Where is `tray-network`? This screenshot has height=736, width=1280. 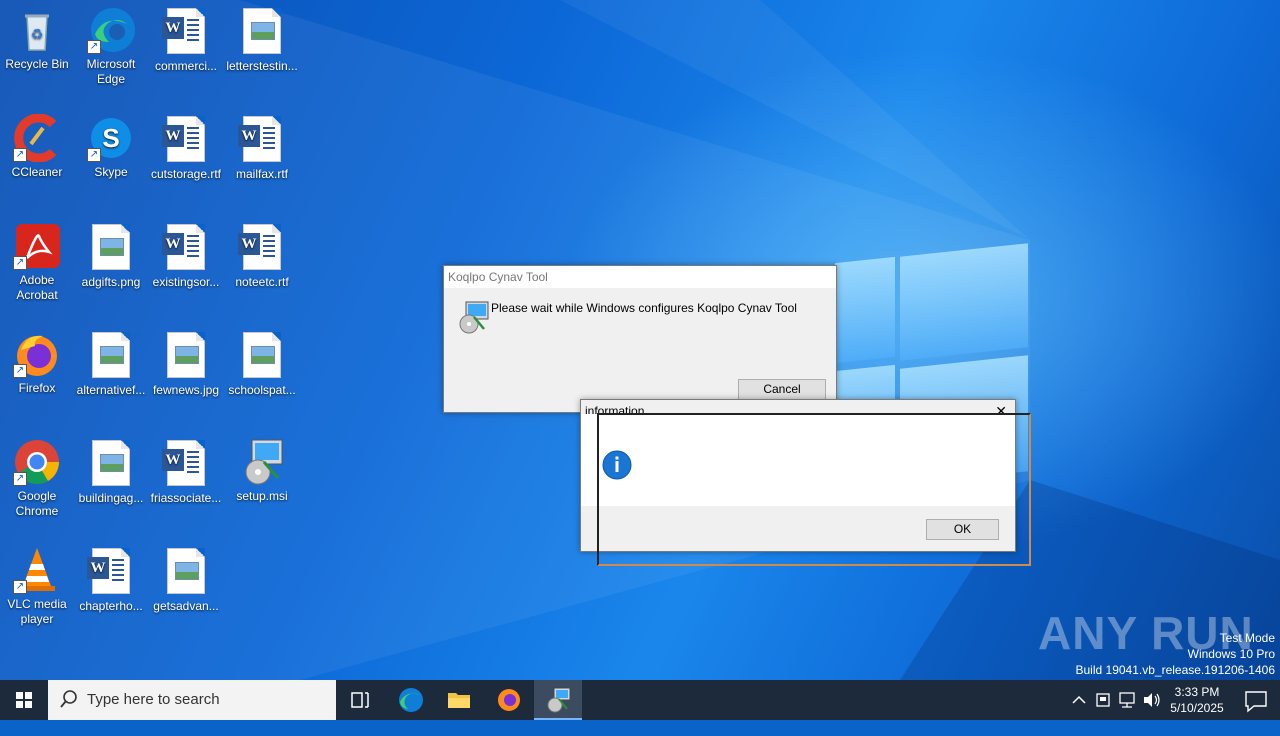 tray-network is located at coordinates (1127, 700).